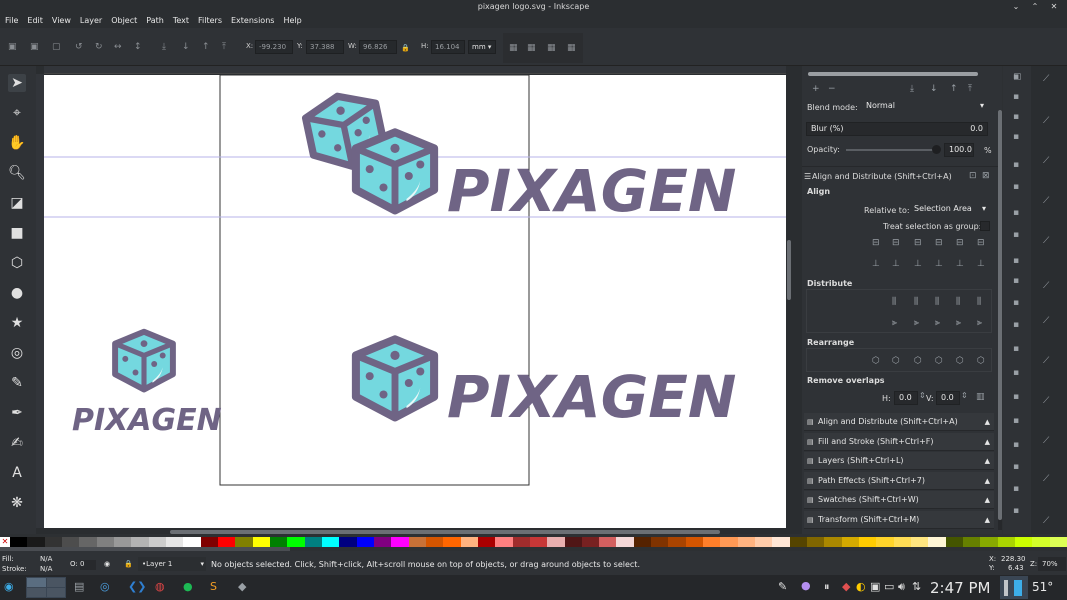 Image resolution: width=1067 pixels, height=600 pixels. What do you see at coordinates (912, 89) in the screenshot?
I see `move-top-icon: ⤓` at bounding box center [912, 89].